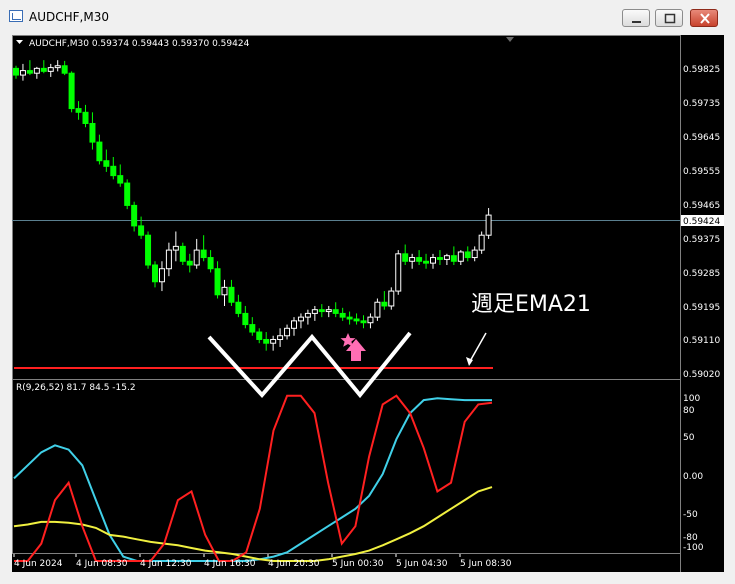  What do you see at coordinates (102, 564) in the screenshot?
I see `time-label: 4 Jun 08:30` at bounding box center [102, 564].